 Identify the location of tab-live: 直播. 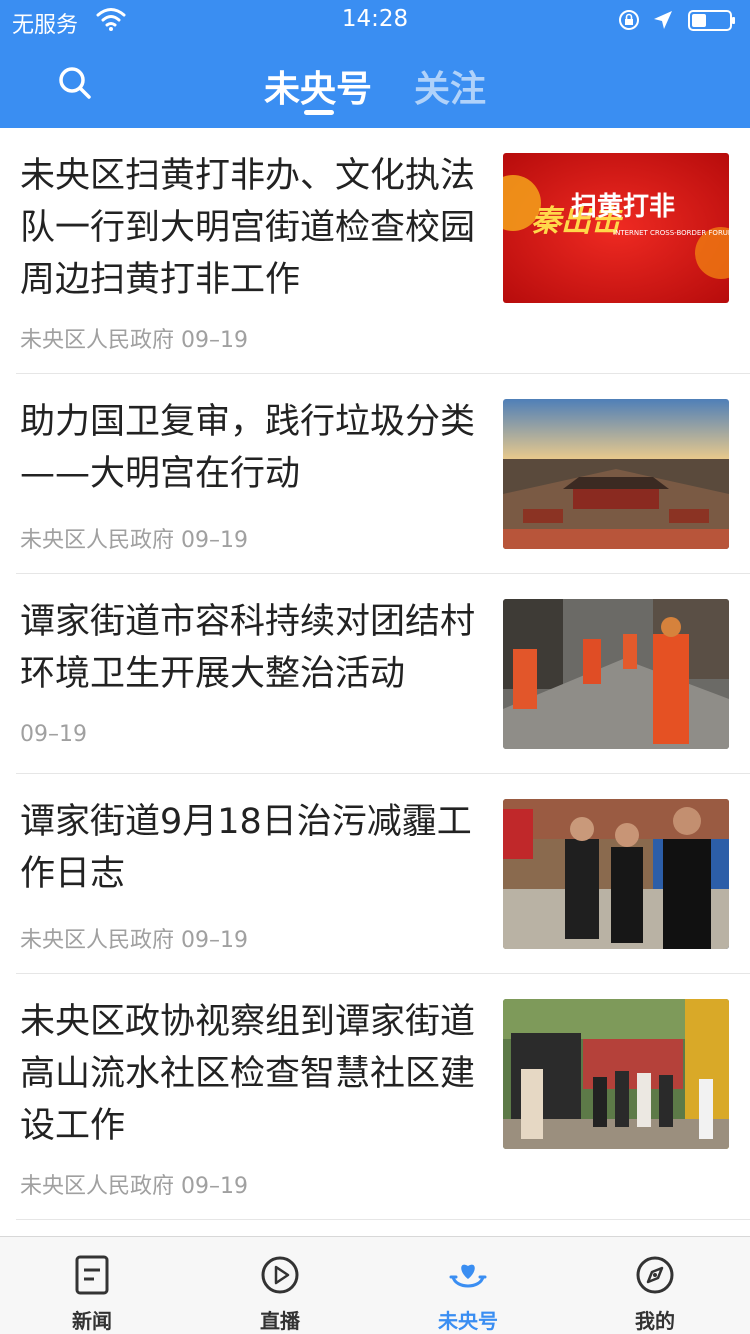
(280, 1285).